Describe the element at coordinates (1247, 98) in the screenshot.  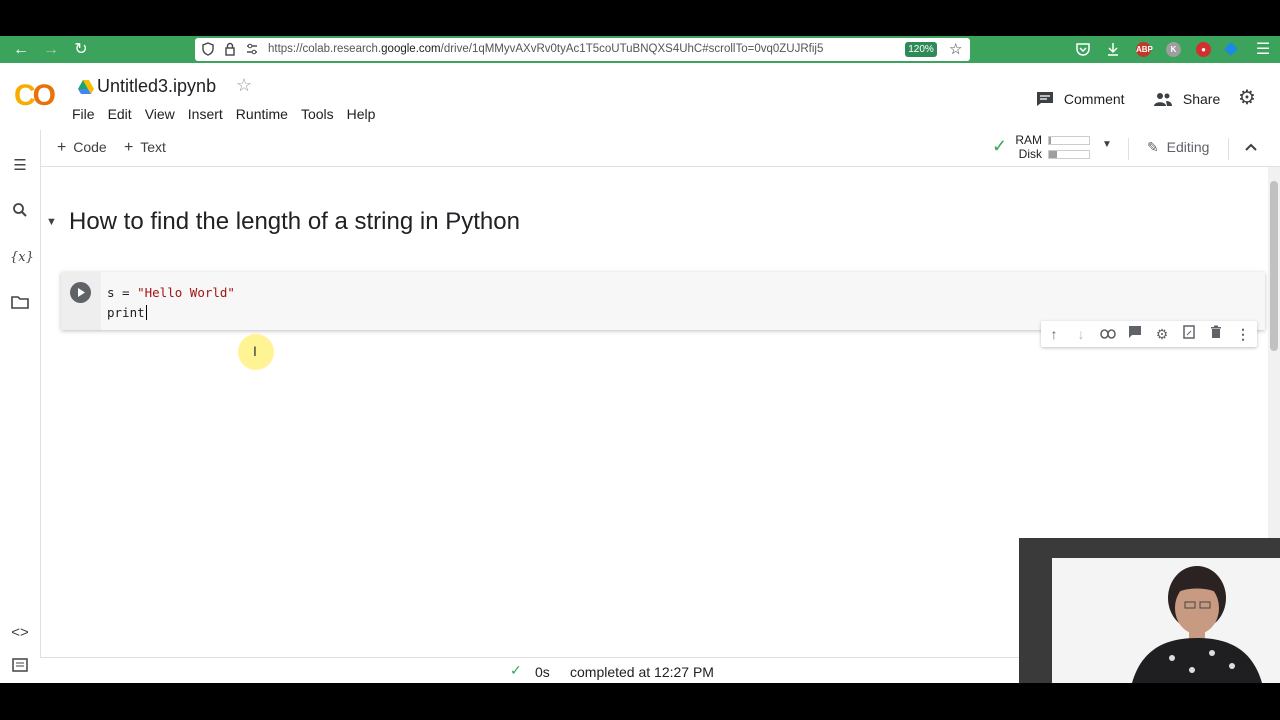
I see `settings-gear-icon: ⚙` at that location.